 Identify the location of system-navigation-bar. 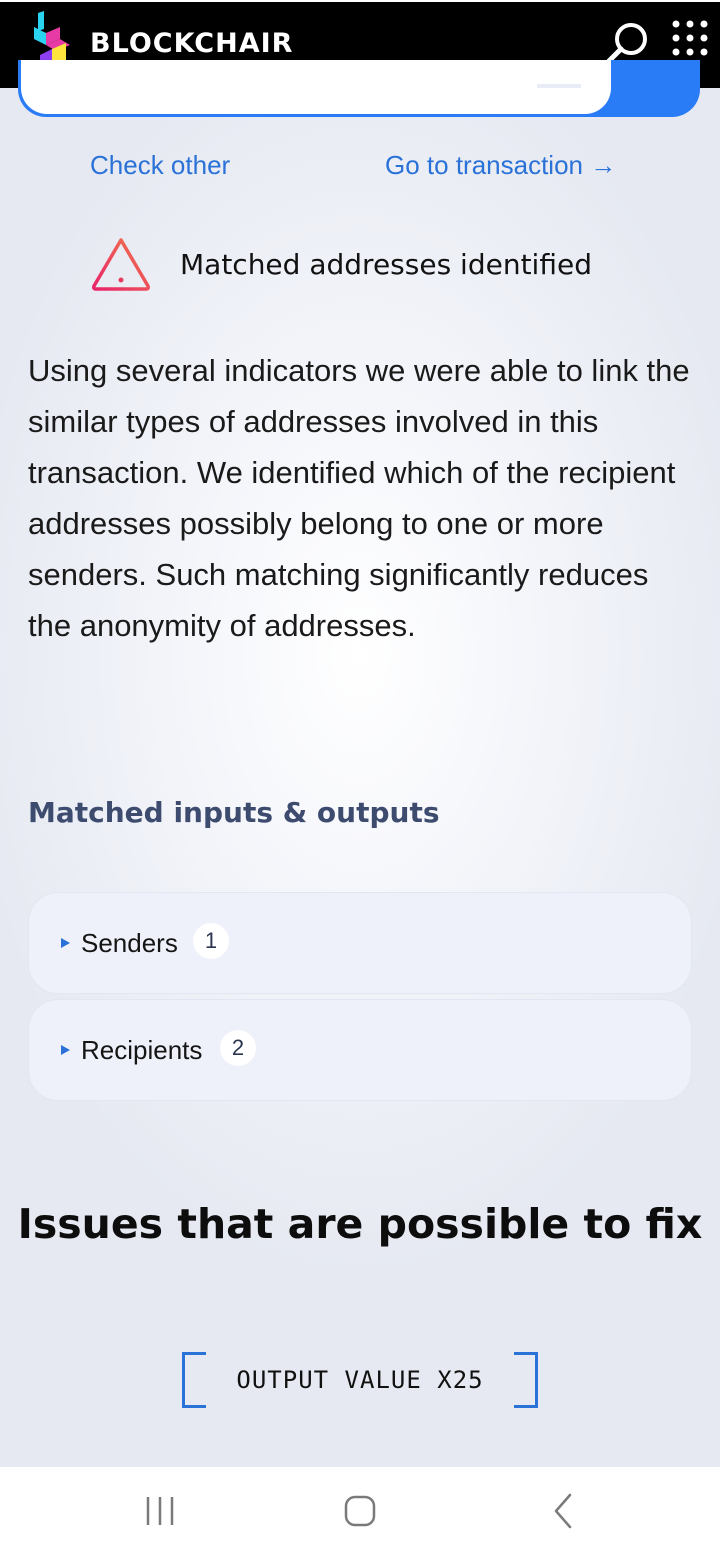
(360, 1511).